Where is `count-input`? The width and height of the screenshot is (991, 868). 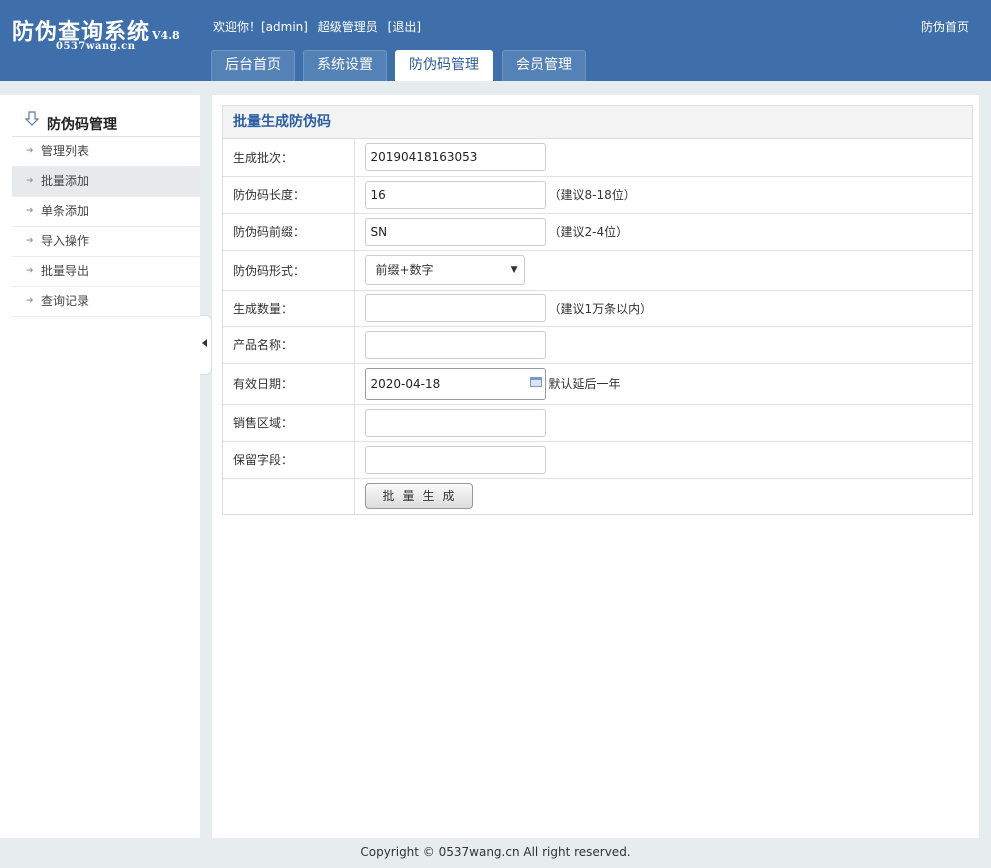 count-input is located at coordinates (455, 308).